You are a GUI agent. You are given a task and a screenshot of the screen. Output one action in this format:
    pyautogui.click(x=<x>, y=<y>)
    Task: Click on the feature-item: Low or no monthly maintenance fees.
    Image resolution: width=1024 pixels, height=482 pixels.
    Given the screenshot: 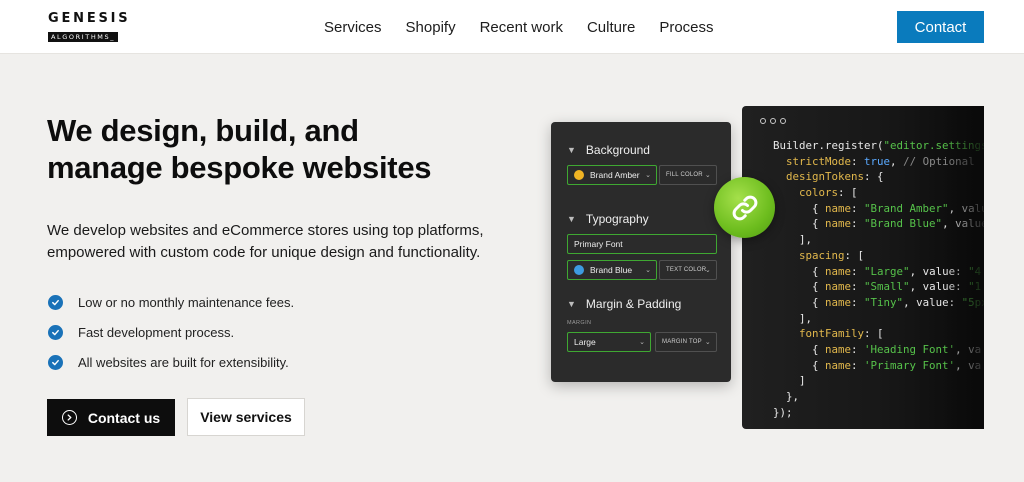 What is the action you would take?
    pyautogui.click(x=171, y=302)
    